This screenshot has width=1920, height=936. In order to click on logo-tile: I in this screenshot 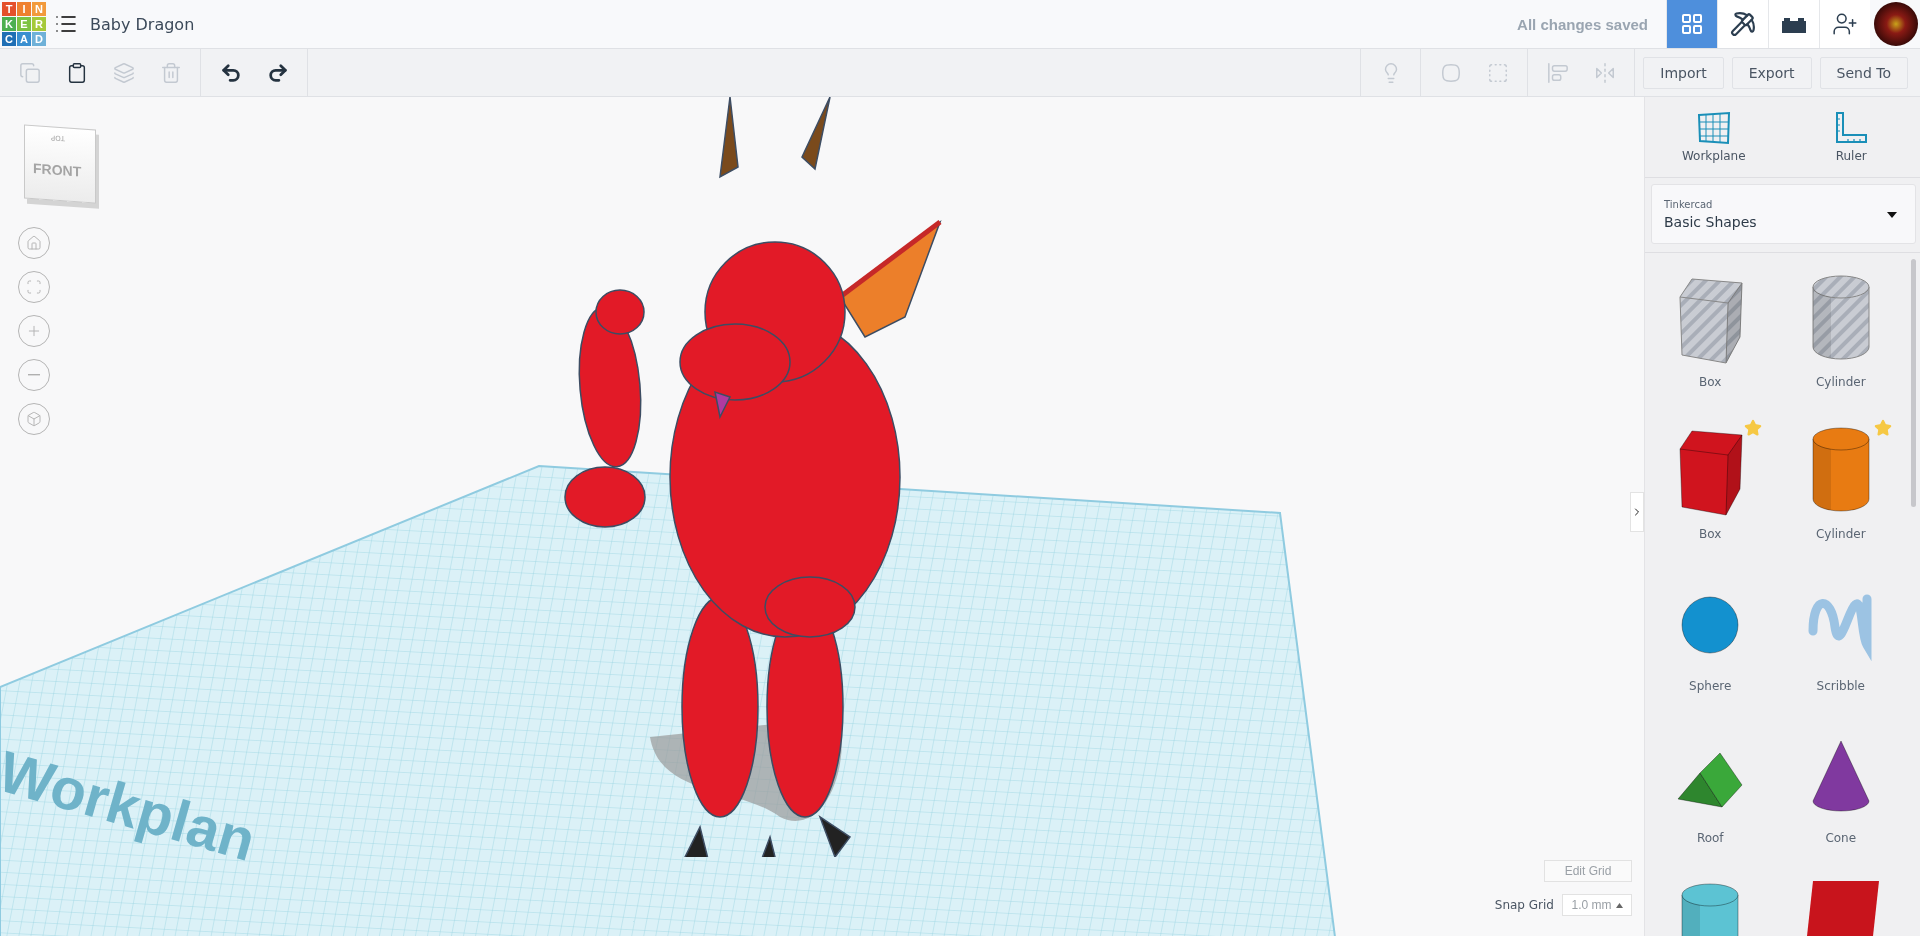, I will do `click(24, 9)`.